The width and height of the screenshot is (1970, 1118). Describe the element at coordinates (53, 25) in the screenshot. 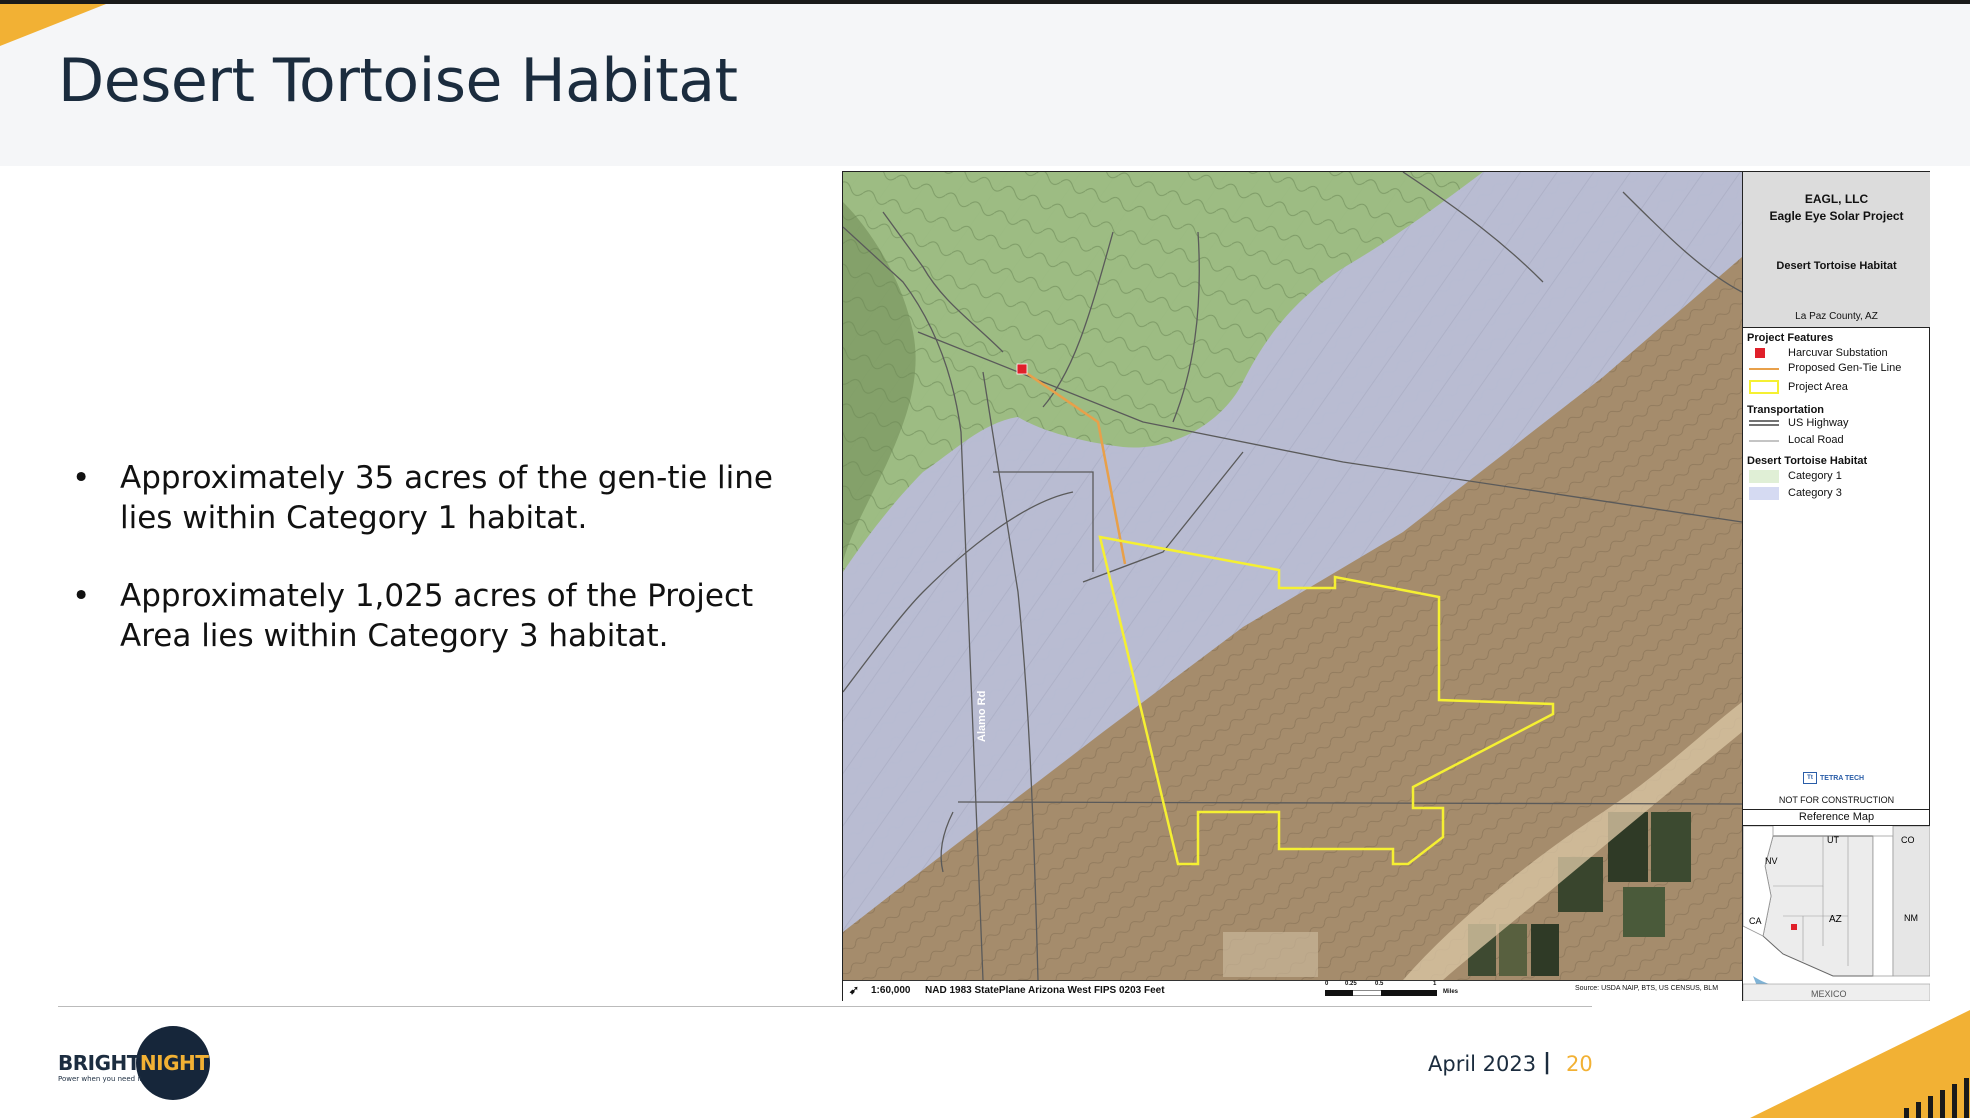

I see `corner-accent-top-left` at that location.